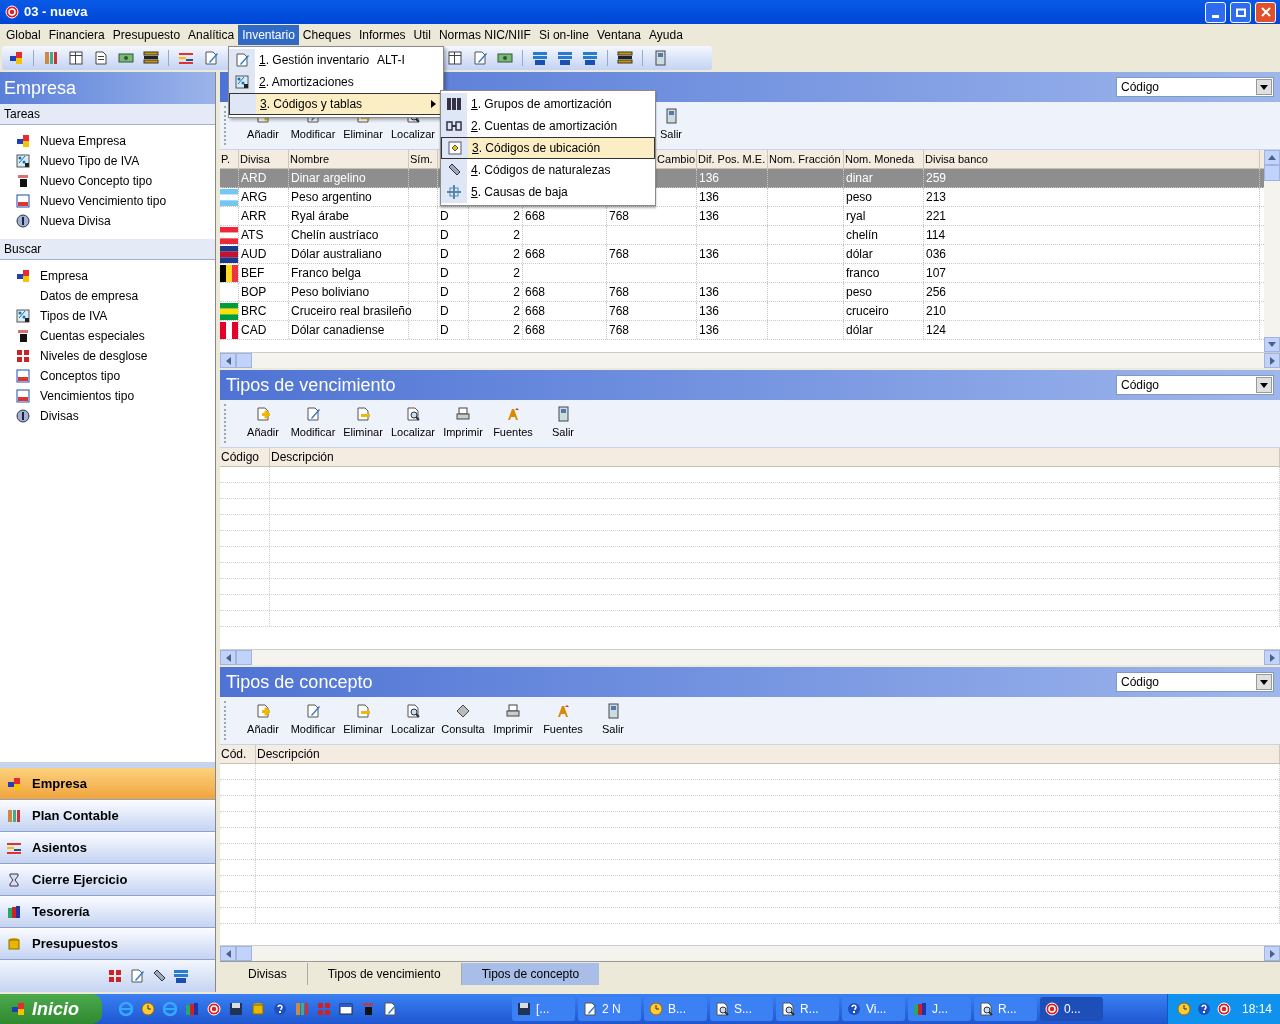 Image resolution: width=1280 pixels, height=1024 pixels. I want to click on table-cell-text: 768, so click(619, 254).